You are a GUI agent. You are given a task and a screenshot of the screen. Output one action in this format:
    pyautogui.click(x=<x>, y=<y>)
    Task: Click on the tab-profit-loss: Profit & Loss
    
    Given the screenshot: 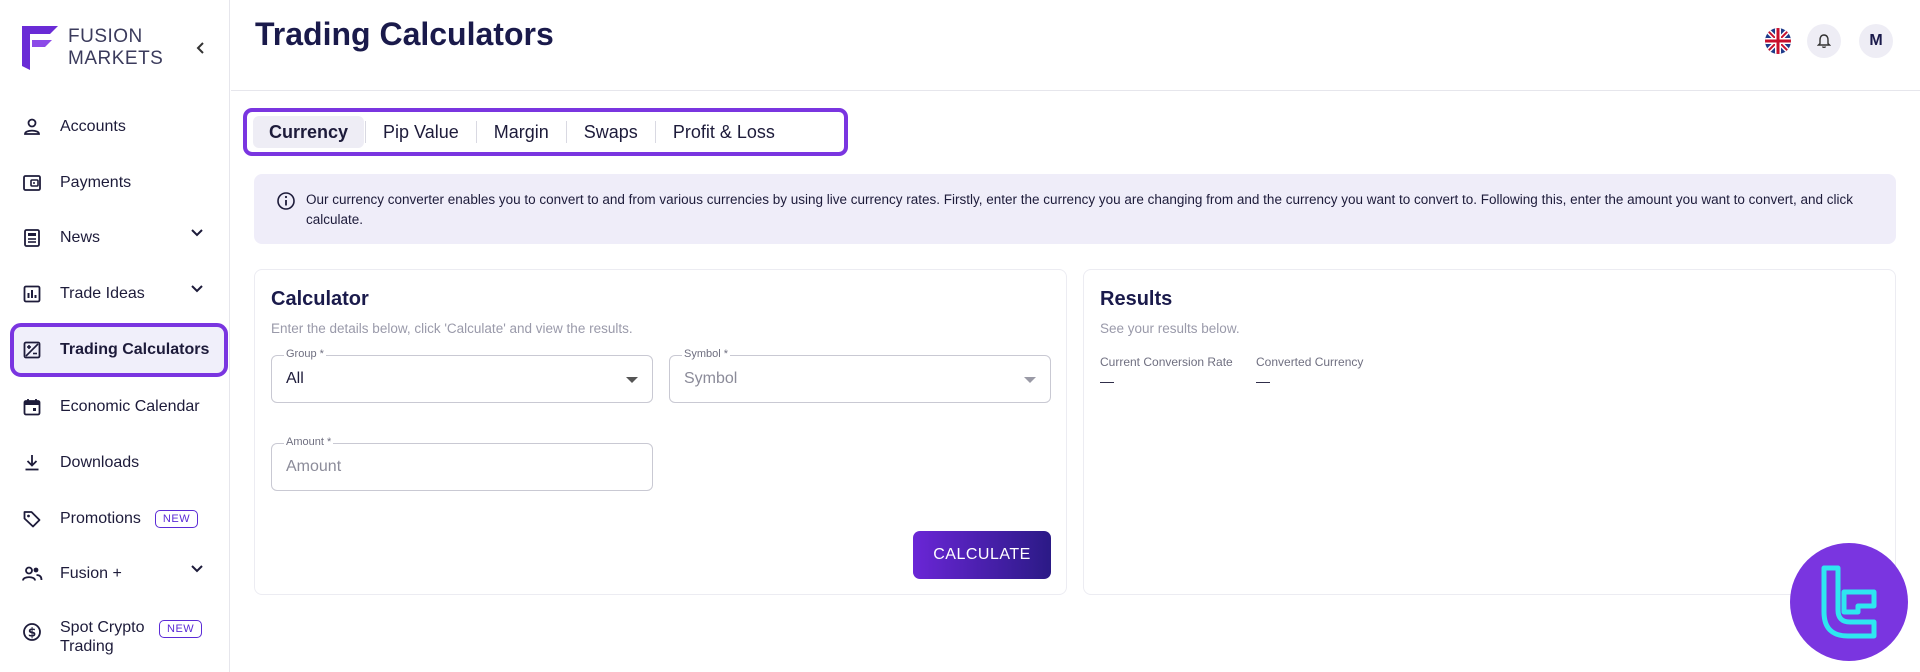 What is the action you would take?
    pyautogui.click(x=724, y=132)
    